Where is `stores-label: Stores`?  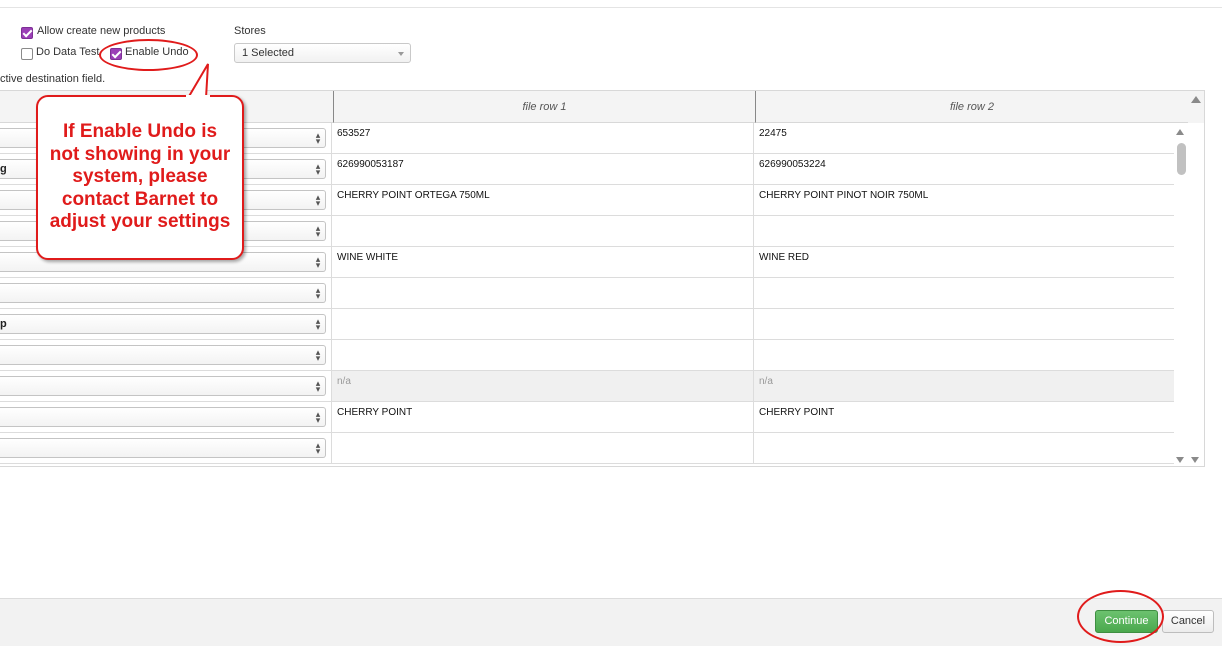 stores-label: Stores is located at coordinates (250, 31).